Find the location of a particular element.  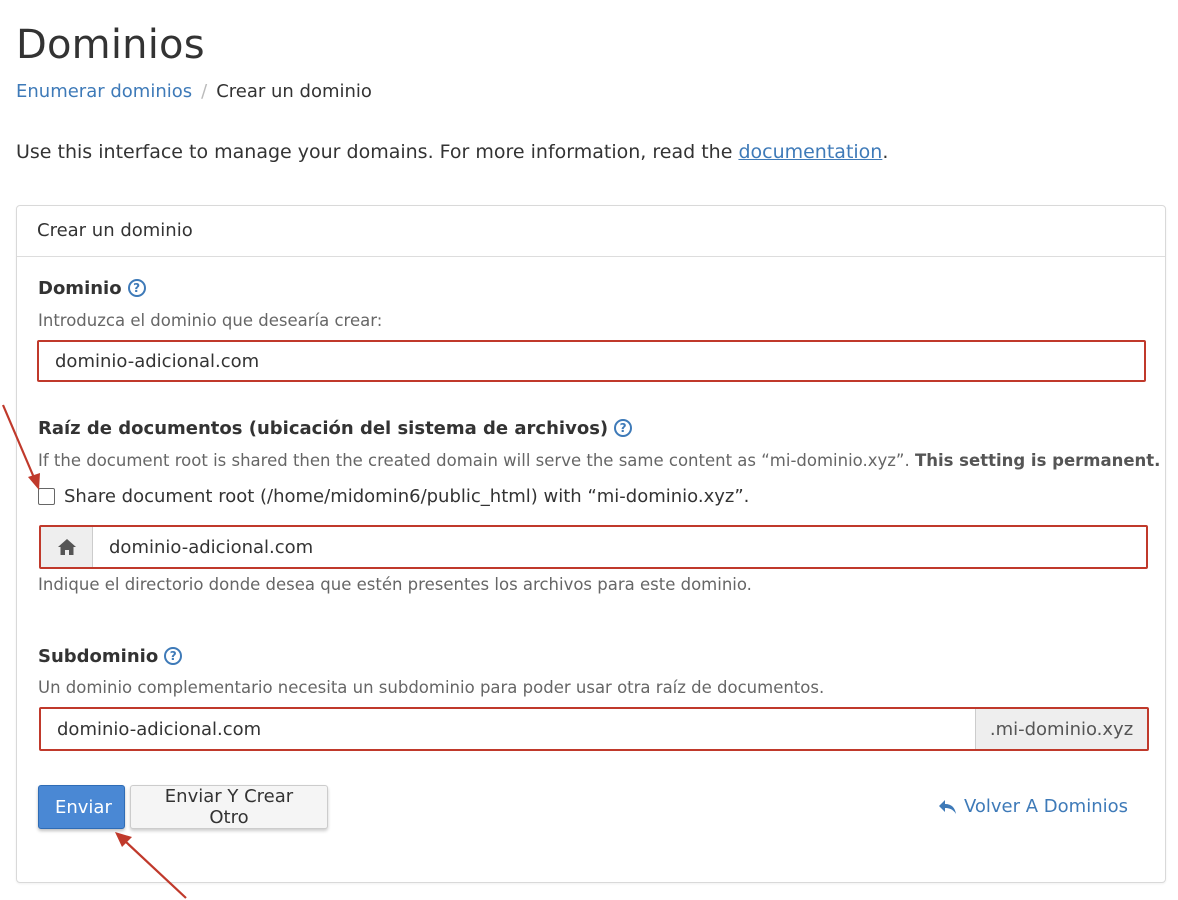

subdomain-label: Subdominio? is located at coordinates (110, 656).